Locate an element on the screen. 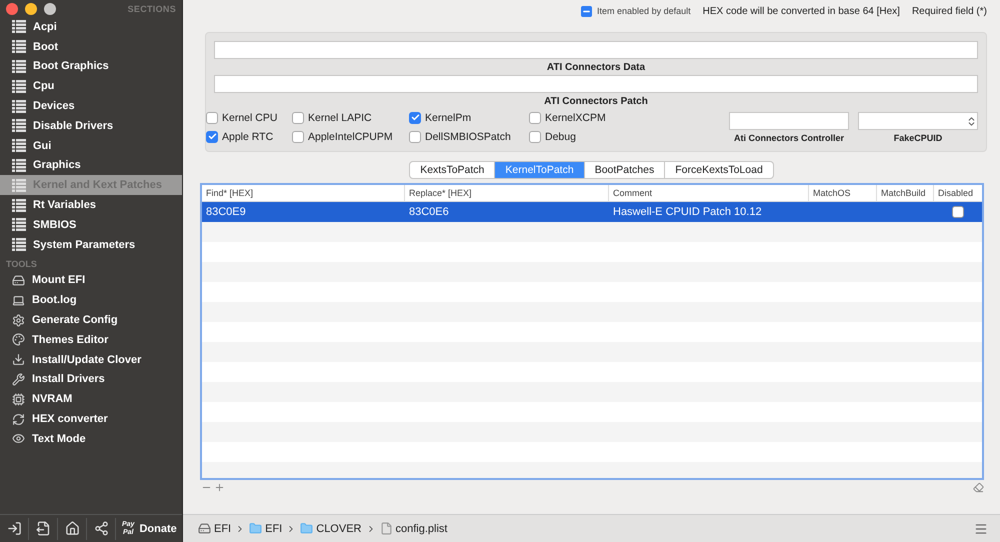 The height and width of the screenshot is (542, 1000). checkbox: AppleIntelCPUPM is located at coordinates (350, 136).